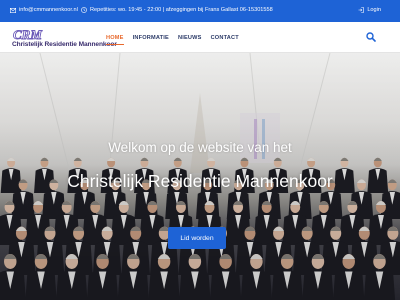 This screenshot has height=300, width=400. I want to click on email-text: info@cmmannenkoor.nl, so click(48, 10).